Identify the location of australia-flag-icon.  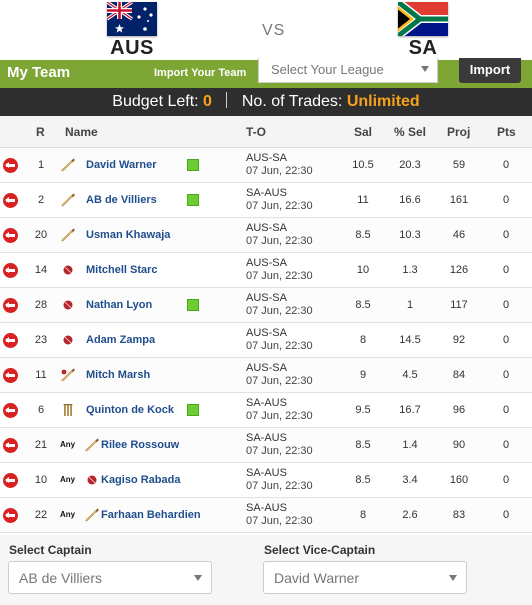
(132, 19).